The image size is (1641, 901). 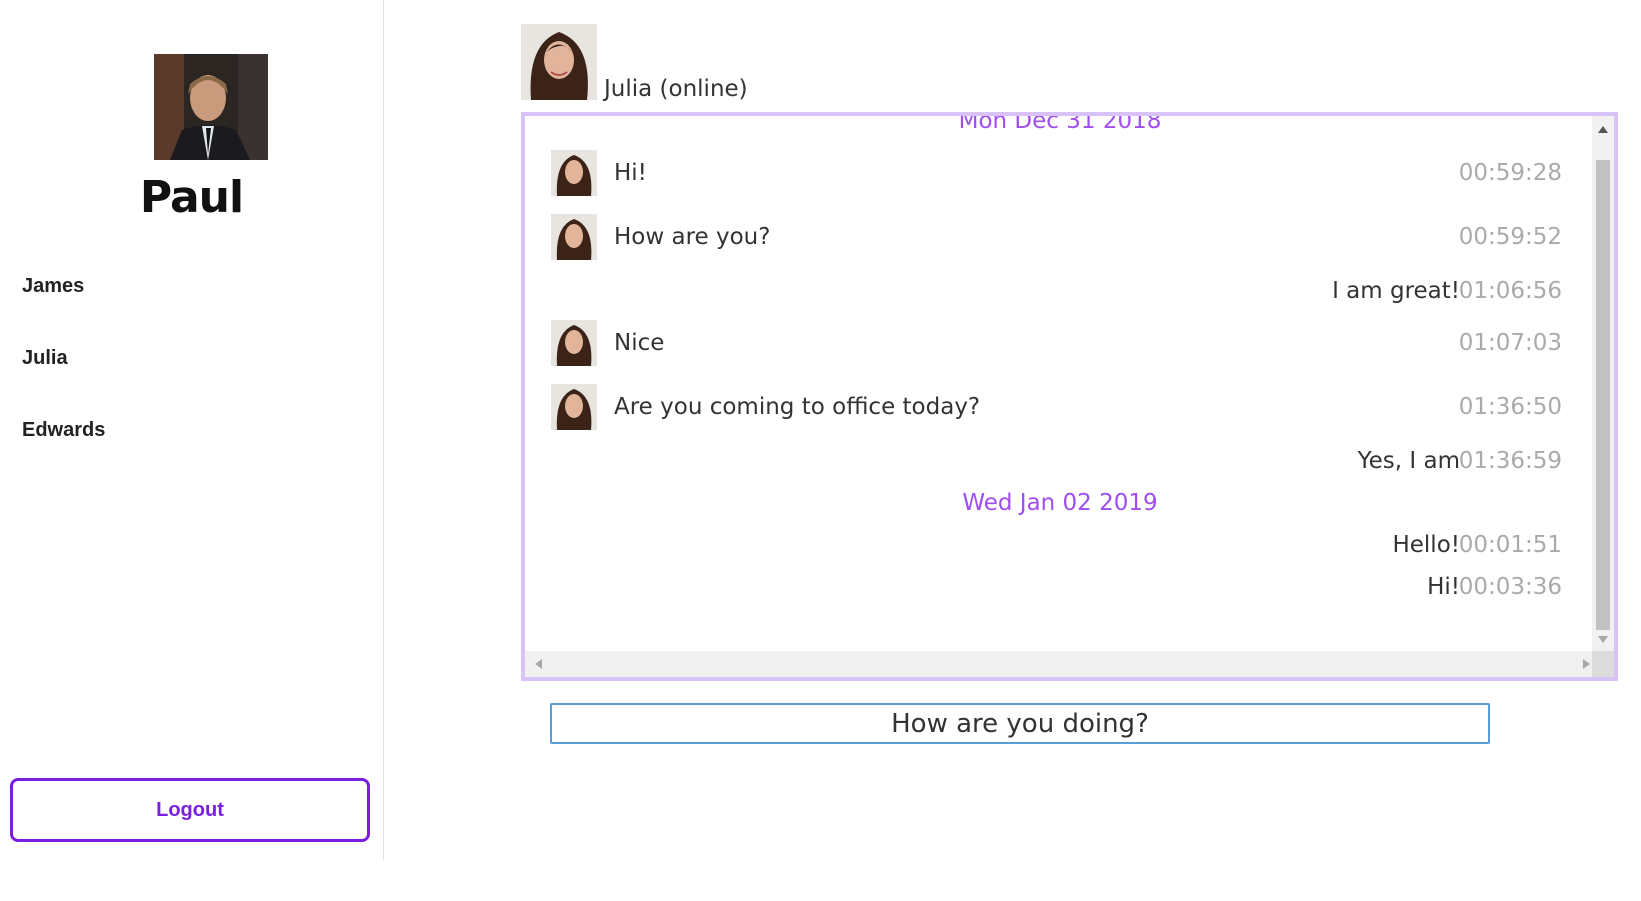 I want to click on scrollbar-thumb, so click(x=1603, y=395).